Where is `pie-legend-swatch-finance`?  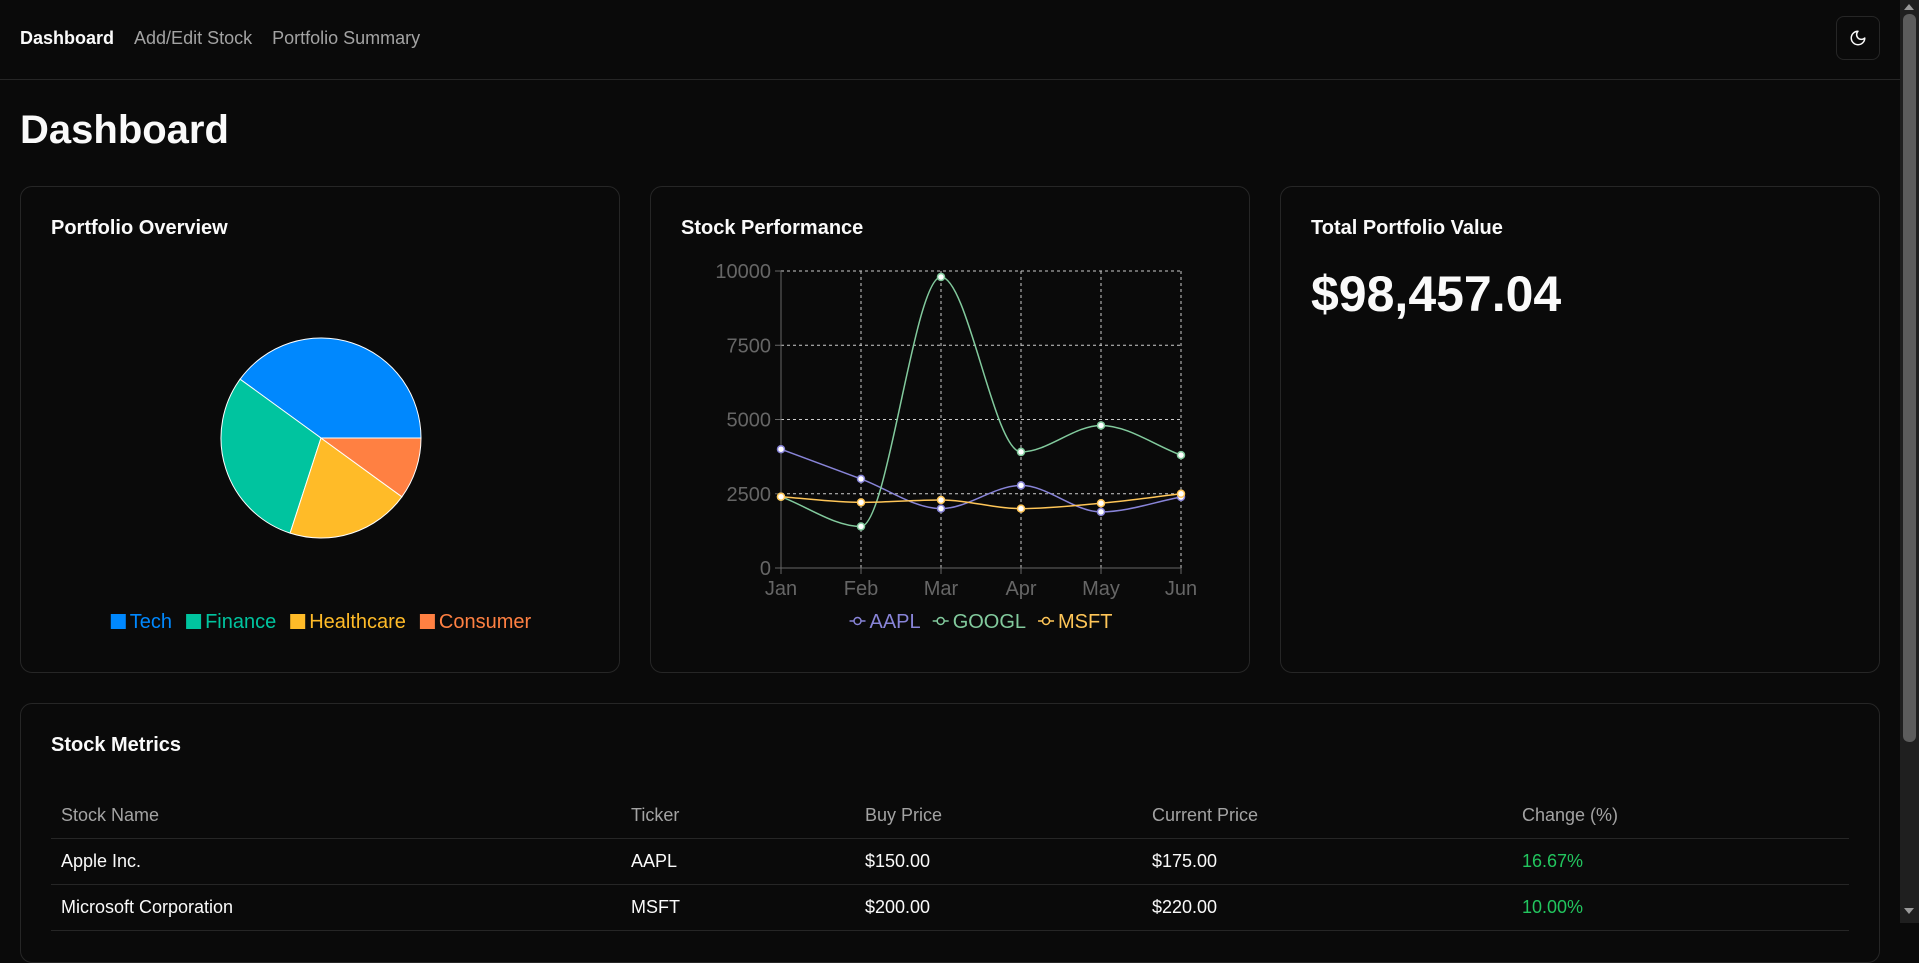
pie-legend-swatch-finance is located at coordinates (194, 621).